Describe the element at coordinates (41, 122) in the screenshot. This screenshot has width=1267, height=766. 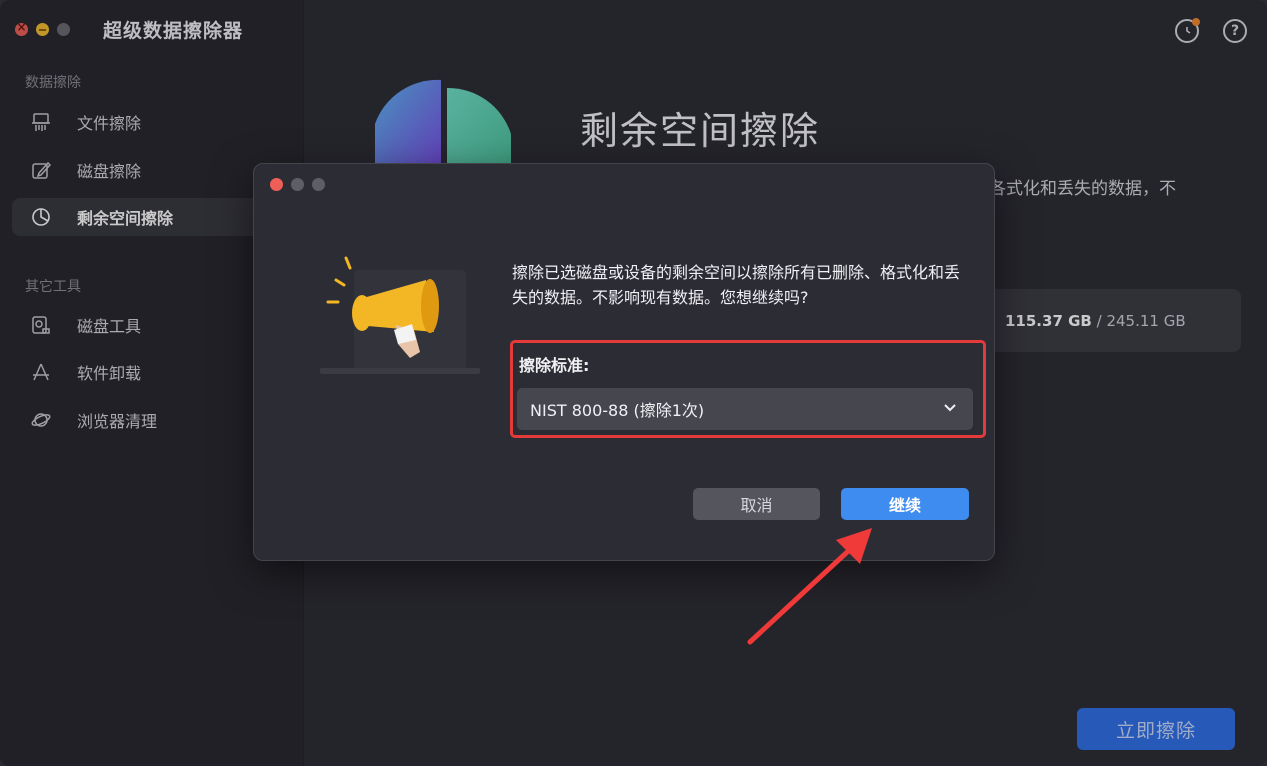
I see `file-shredder-icon` at that location.